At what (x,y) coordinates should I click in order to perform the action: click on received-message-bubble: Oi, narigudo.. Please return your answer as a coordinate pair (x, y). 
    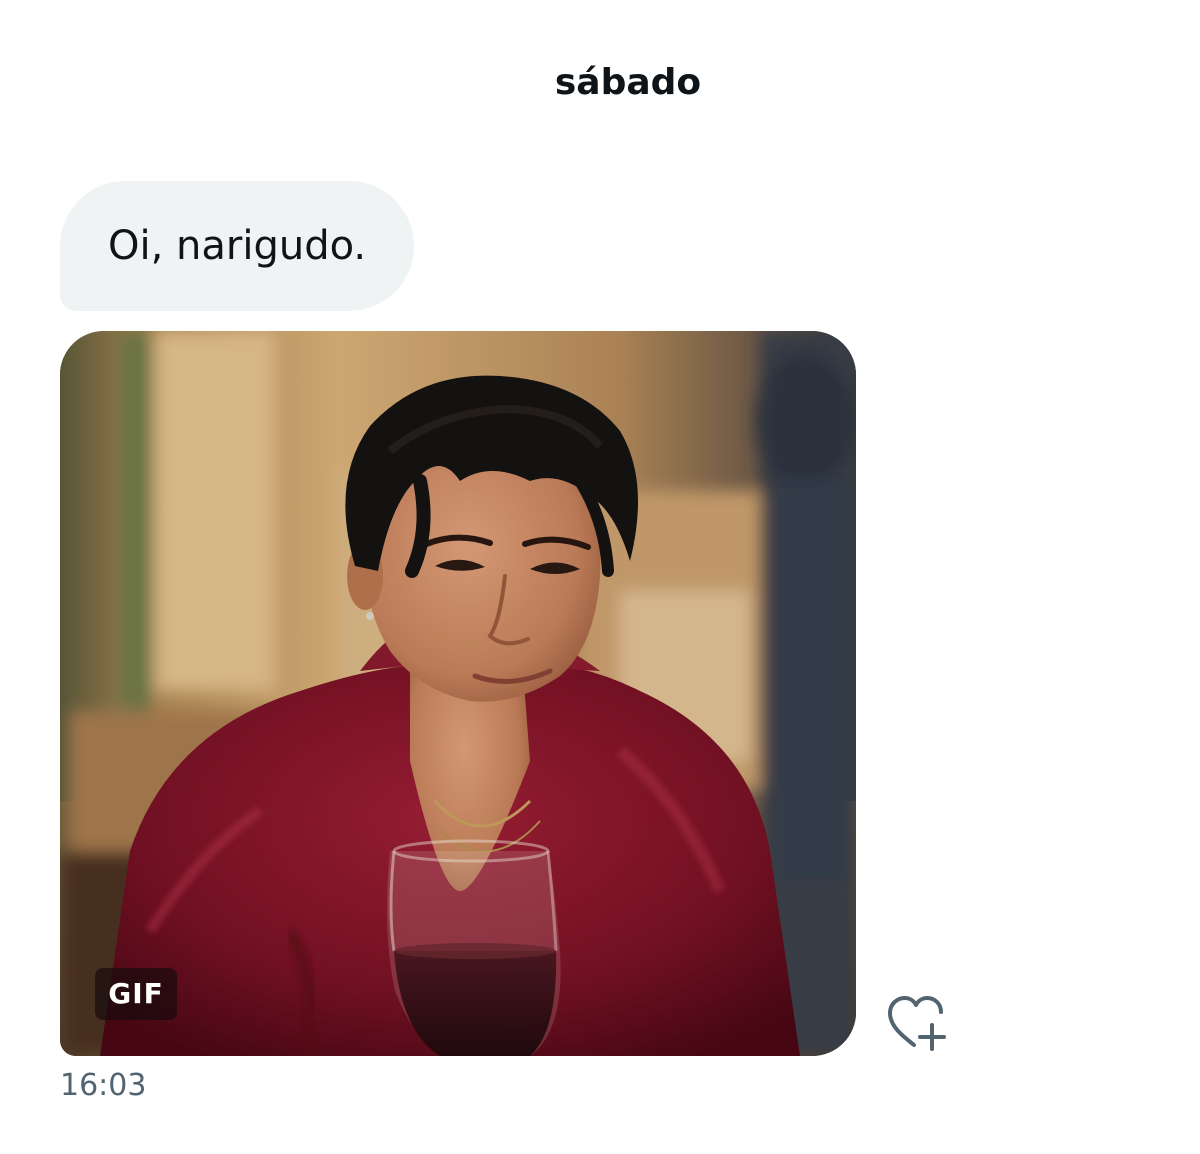
    Looking at the image, I should click on (237, 246).